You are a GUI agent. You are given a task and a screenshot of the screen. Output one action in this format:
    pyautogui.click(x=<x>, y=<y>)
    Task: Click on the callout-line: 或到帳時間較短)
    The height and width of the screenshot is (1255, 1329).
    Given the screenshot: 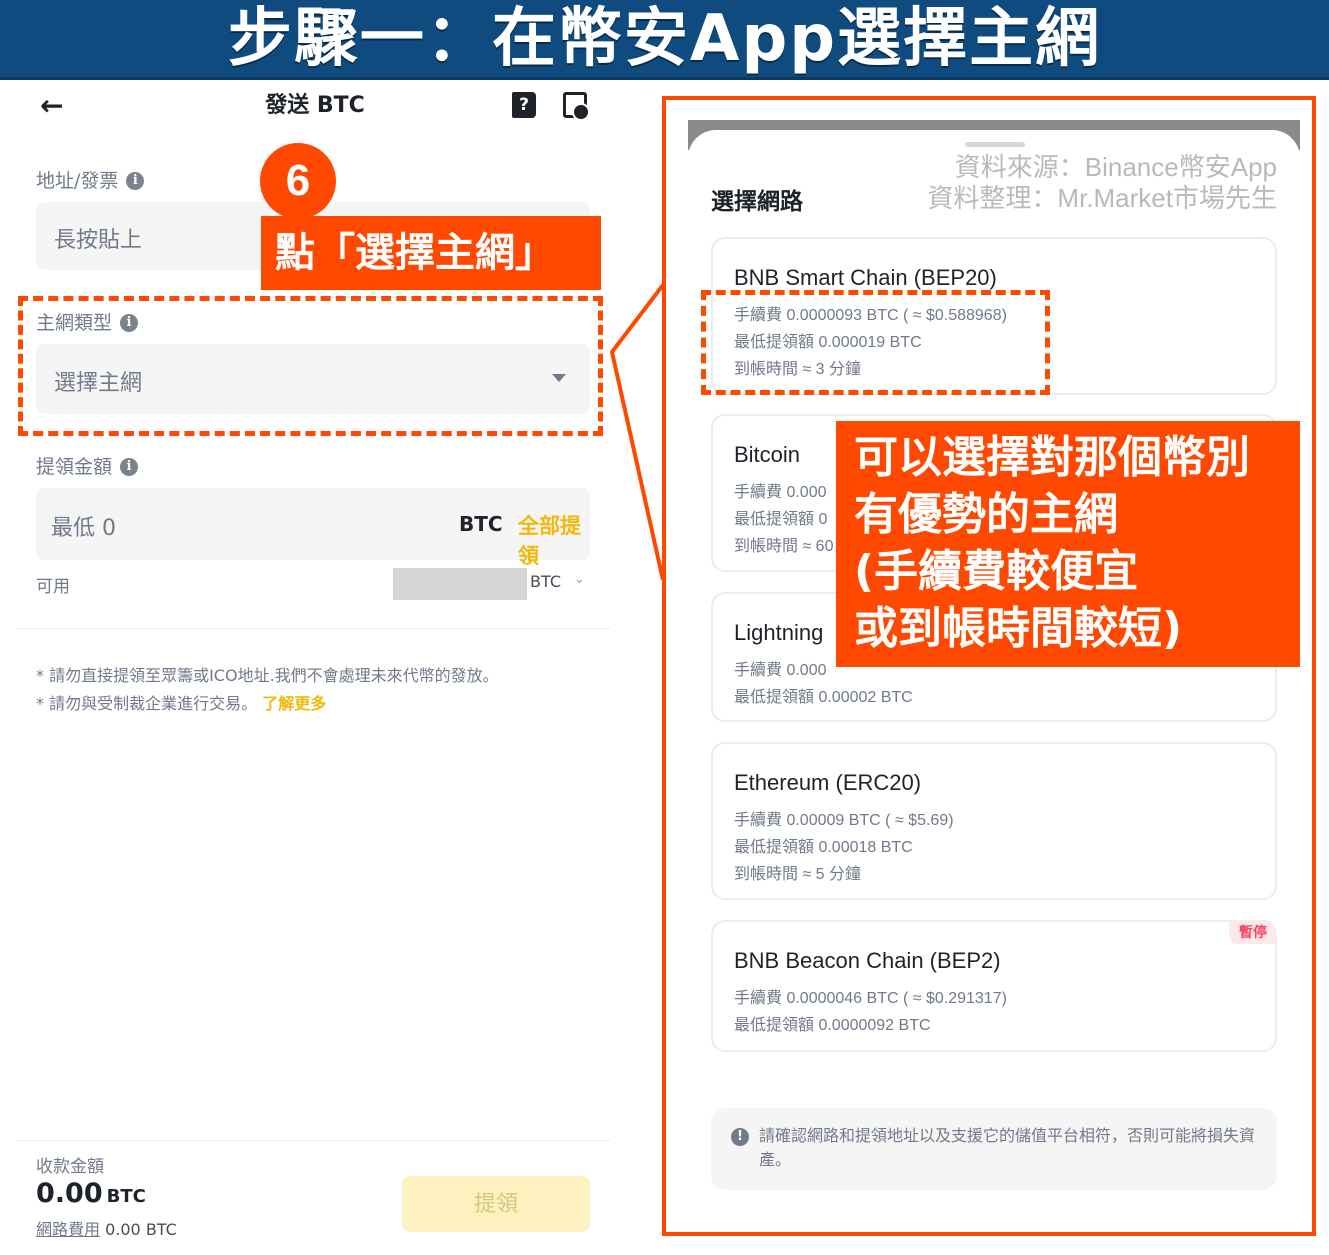 What is the action you would take?
    pyautogui.click(x=1018, y=628)
    